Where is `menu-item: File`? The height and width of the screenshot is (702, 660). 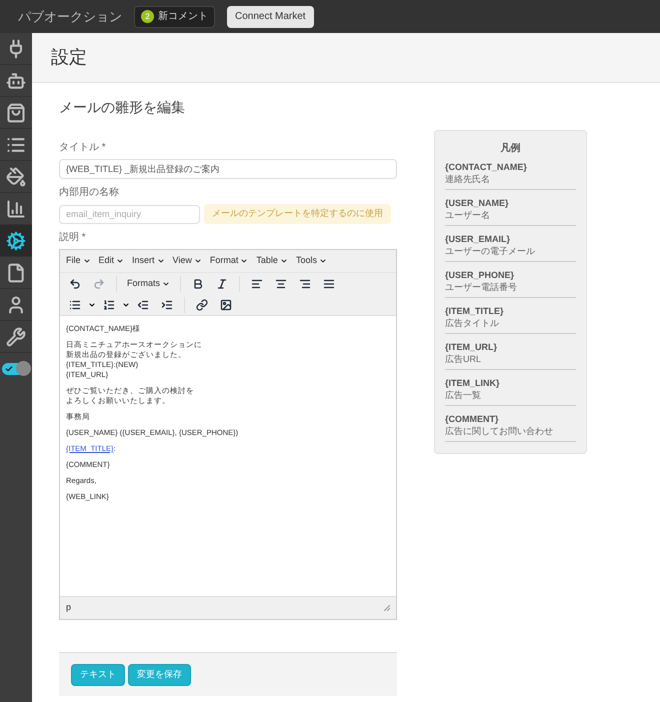
menu-item: File is located at coordinates (78, 261).